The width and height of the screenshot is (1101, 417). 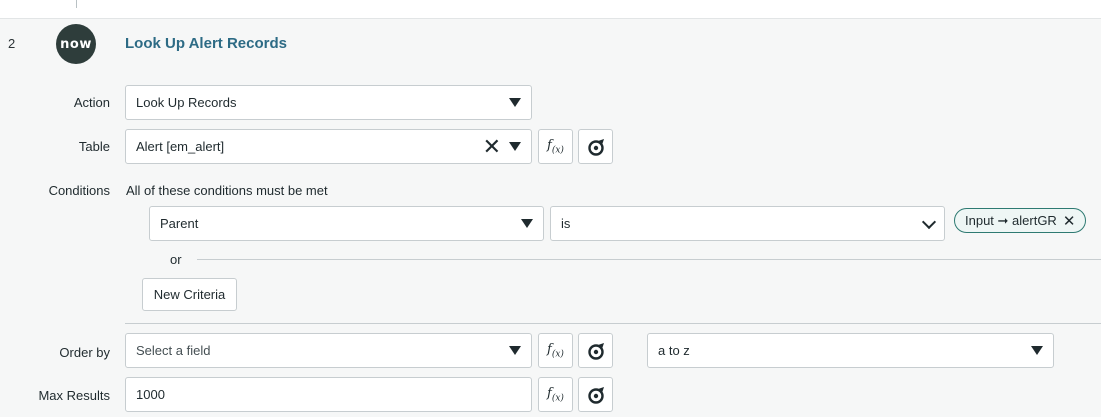 I want to click on step-title: Look Up Alert Records, so click(x=206, y=43).